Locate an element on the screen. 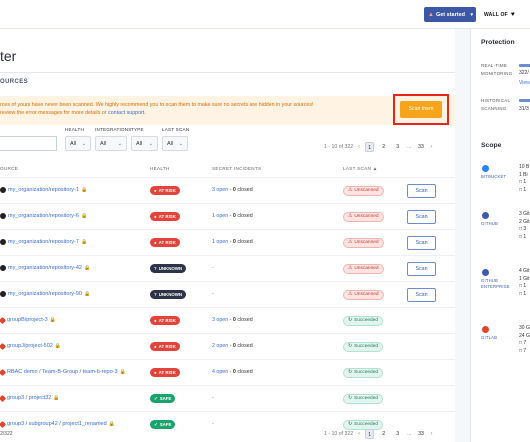  last-scan-badge: ↻ Succeeded is located at coordinates (363, 399).